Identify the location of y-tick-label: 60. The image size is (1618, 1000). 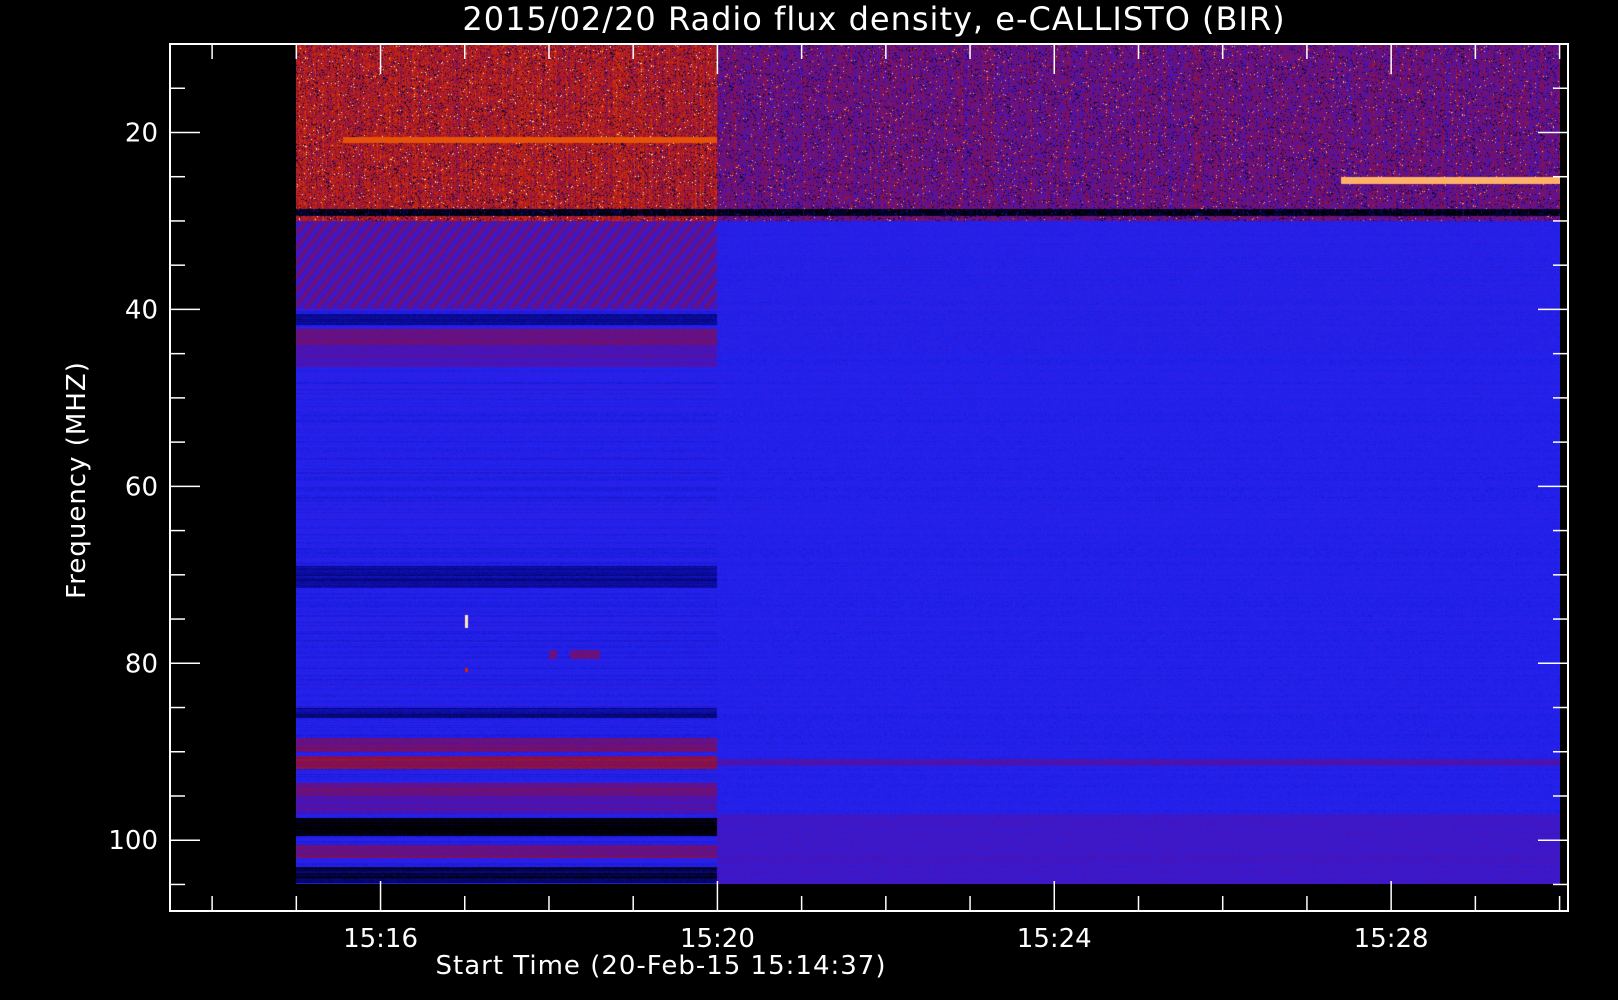
(141, 487).